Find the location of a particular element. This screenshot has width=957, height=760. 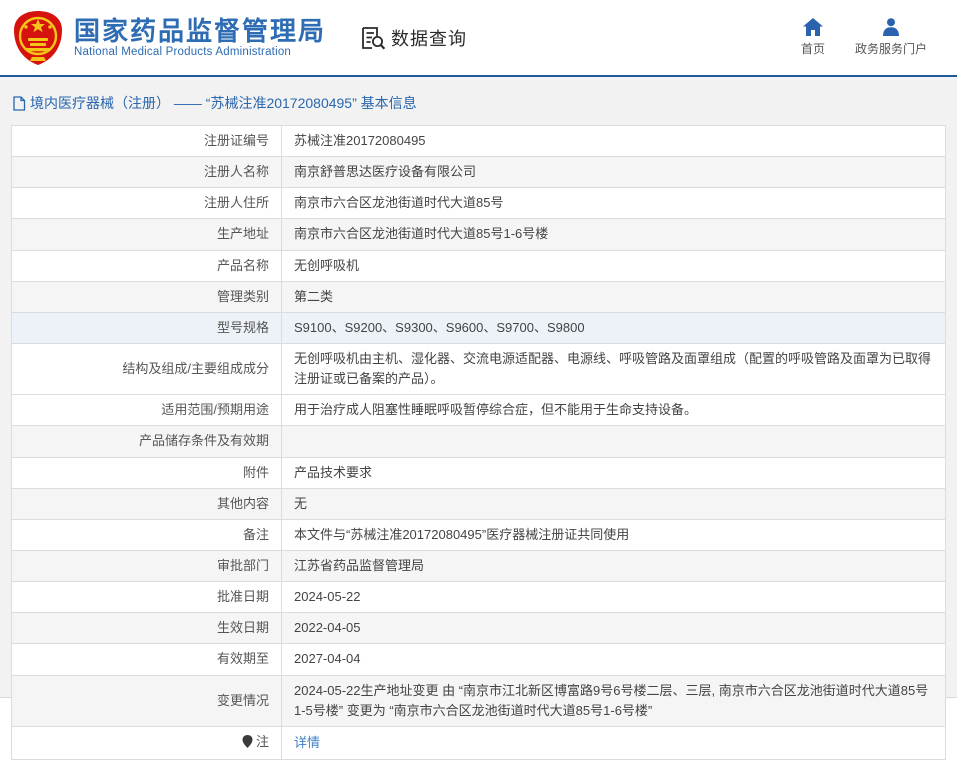

row-label: 型号规格 is located at coordinates (146, 327).